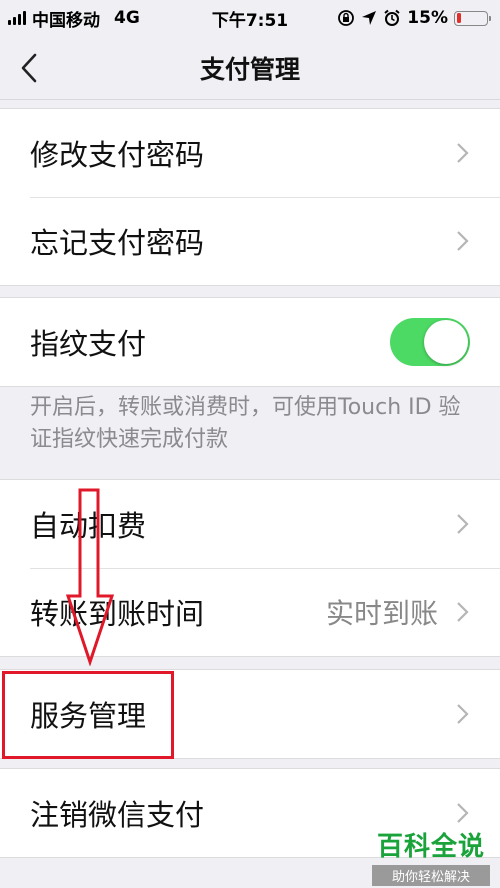 This screenshot has height=888, width=500. I want to click on battery-icon, so click(472, 18).